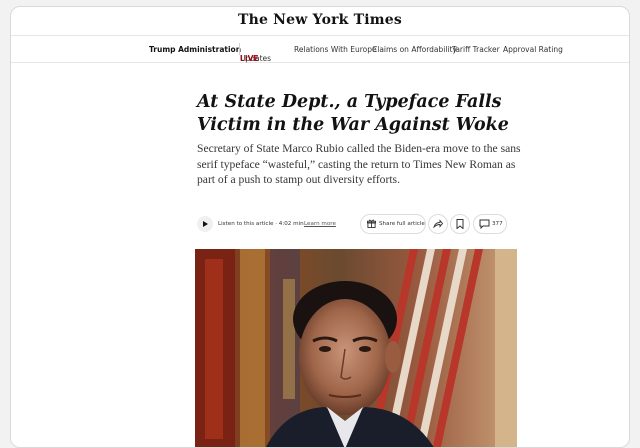  I want to click on save-button, so click(460, 224).